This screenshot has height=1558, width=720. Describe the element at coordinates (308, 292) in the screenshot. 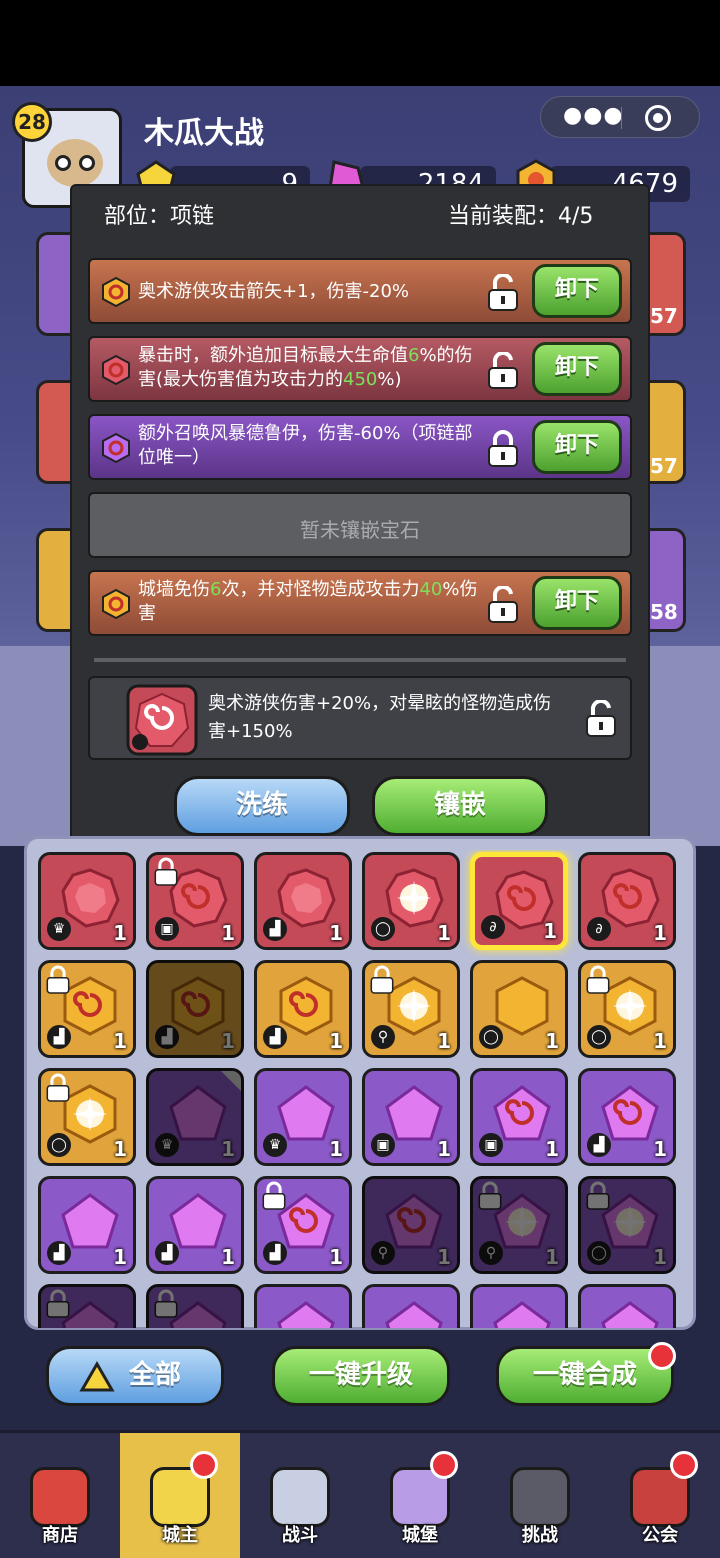

I see `socket-effect-text: 奥术游侠攻击箭矢+1，伤害-20%` at that location.